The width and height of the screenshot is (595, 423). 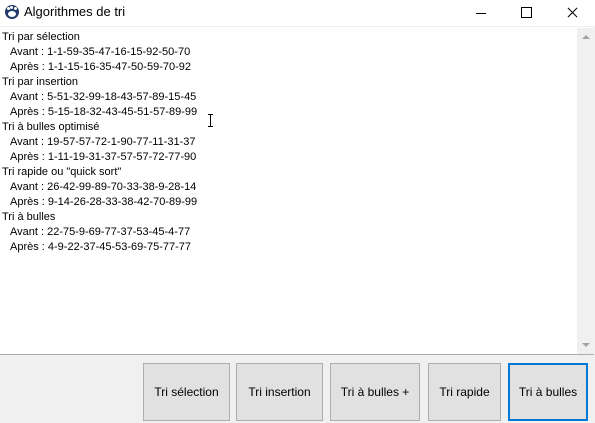 What do you see at coordinates (279, 392) in the screenshot?
I see `insertion-sort-button: Tri insertion` at bounding box center [279, 392].